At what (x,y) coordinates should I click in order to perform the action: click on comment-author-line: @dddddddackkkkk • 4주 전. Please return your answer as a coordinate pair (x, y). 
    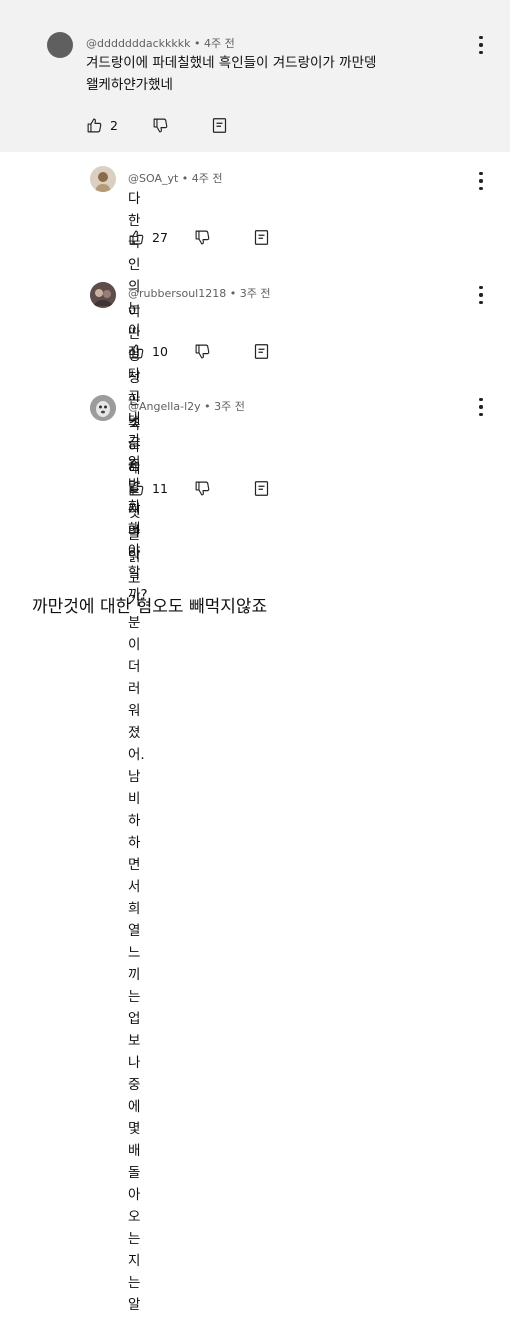
    Looking at the image, I should click on (160, 43).